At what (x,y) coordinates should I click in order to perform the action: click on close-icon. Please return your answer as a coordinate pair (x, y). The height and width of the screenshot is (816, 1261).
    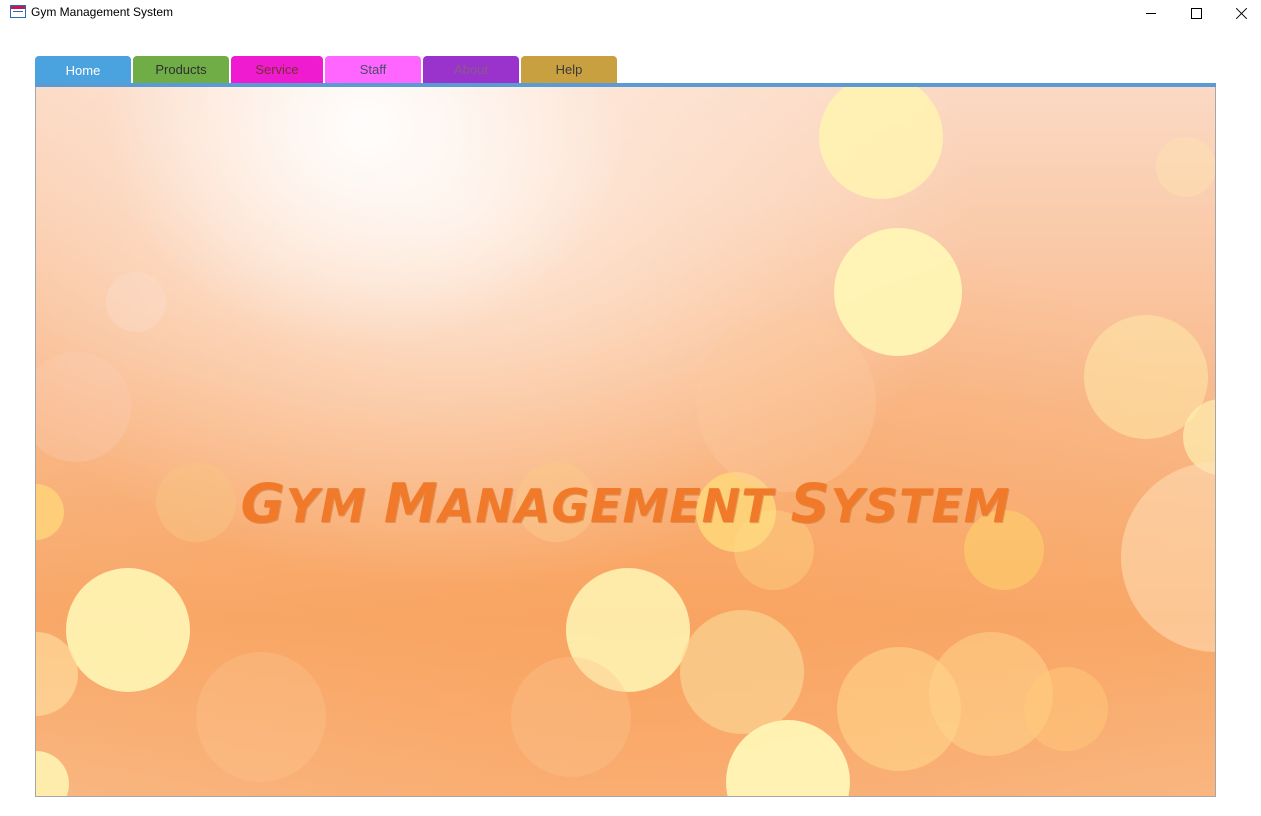
    Looking at the image, I should click on (1242, 13).